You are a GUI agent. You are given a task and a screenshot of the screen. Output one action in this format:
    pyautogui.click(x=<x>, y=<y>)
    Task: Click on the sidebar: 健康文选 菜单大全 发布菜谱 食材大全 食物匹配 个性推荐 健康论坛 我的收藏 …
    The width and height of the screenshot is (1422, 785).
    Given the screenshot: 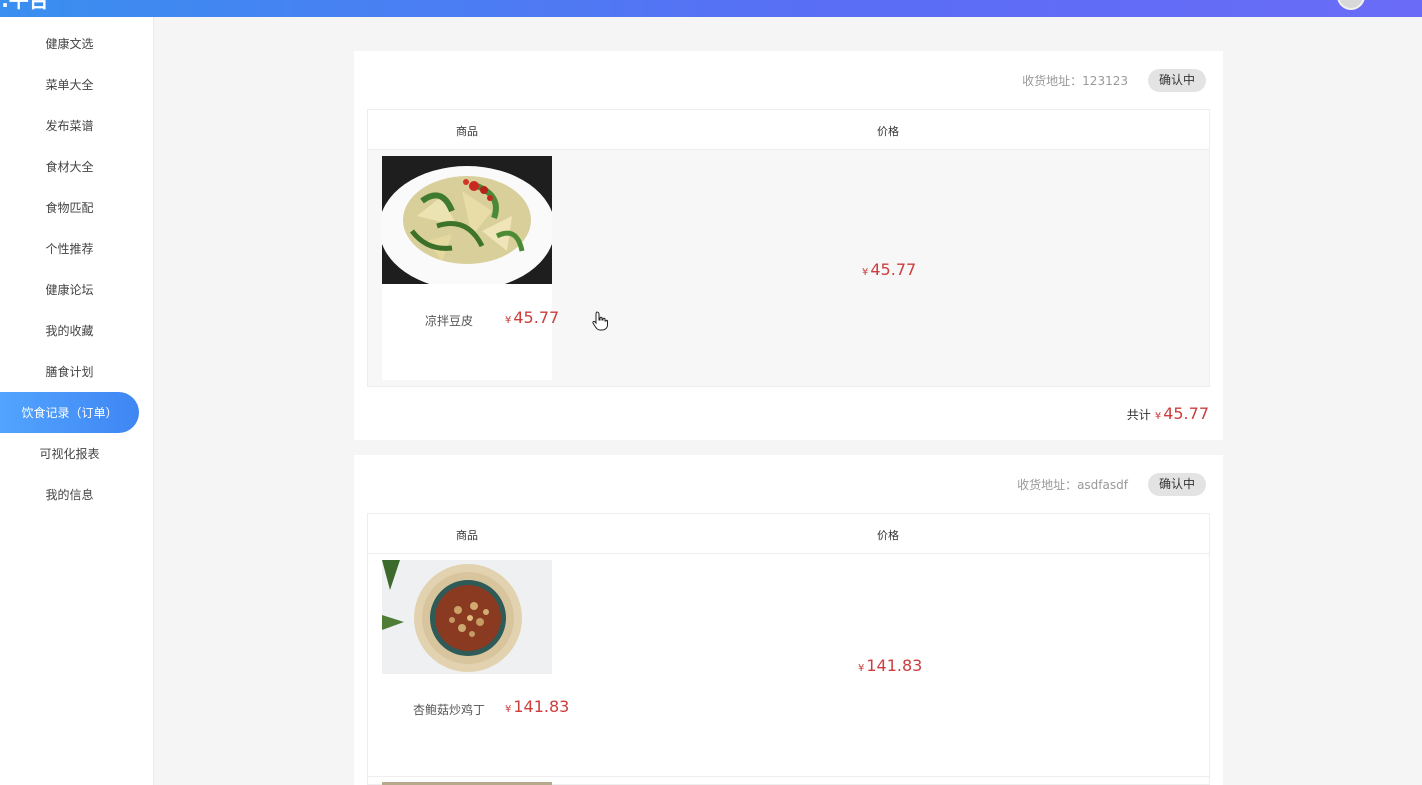 What is the action you would take?
    pyautogui.click(x=77, y=401)
    